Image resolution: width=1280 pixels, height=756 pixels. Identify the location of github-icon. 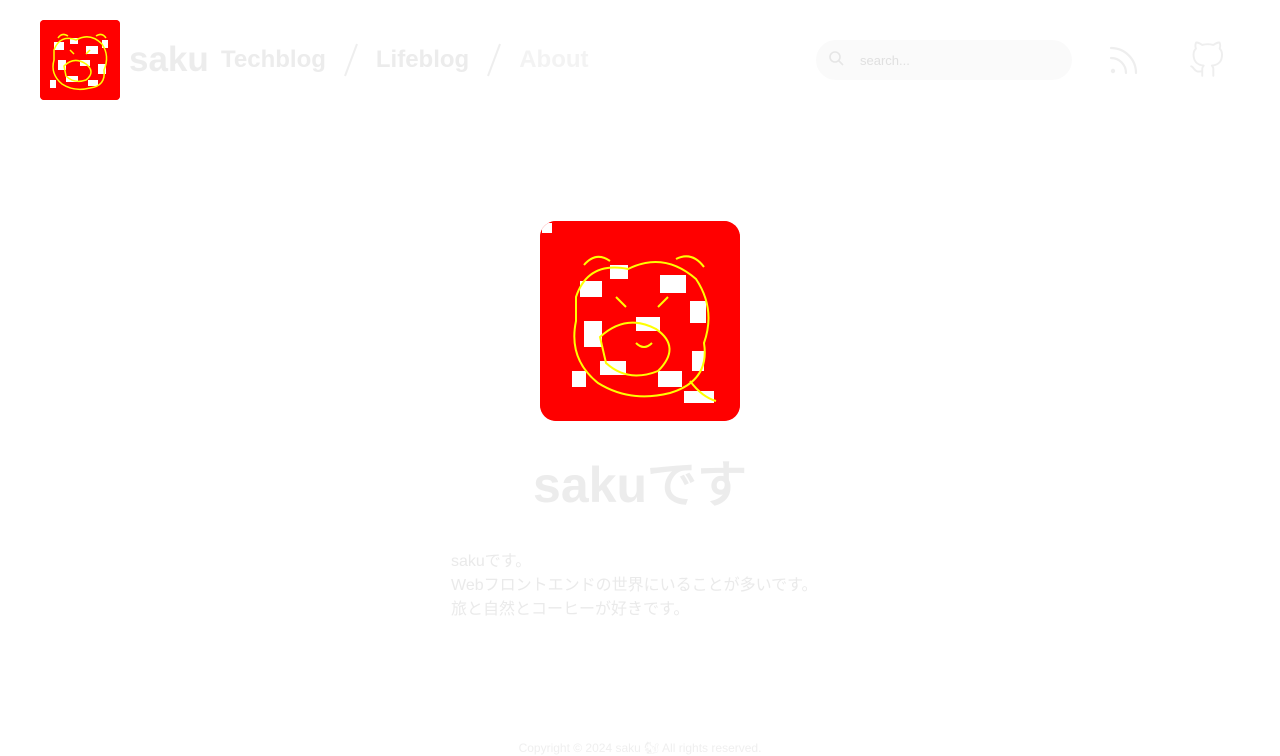
(1206, 59).